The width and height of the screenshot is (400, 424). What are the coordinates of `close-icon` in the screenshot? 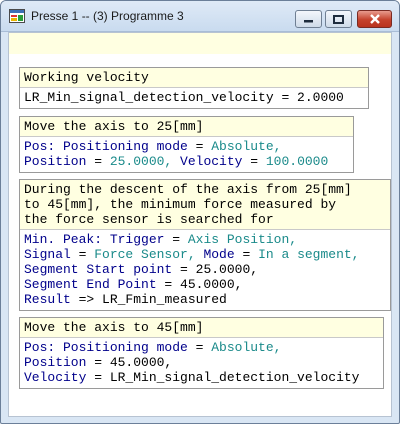 It's located at (374, 19).